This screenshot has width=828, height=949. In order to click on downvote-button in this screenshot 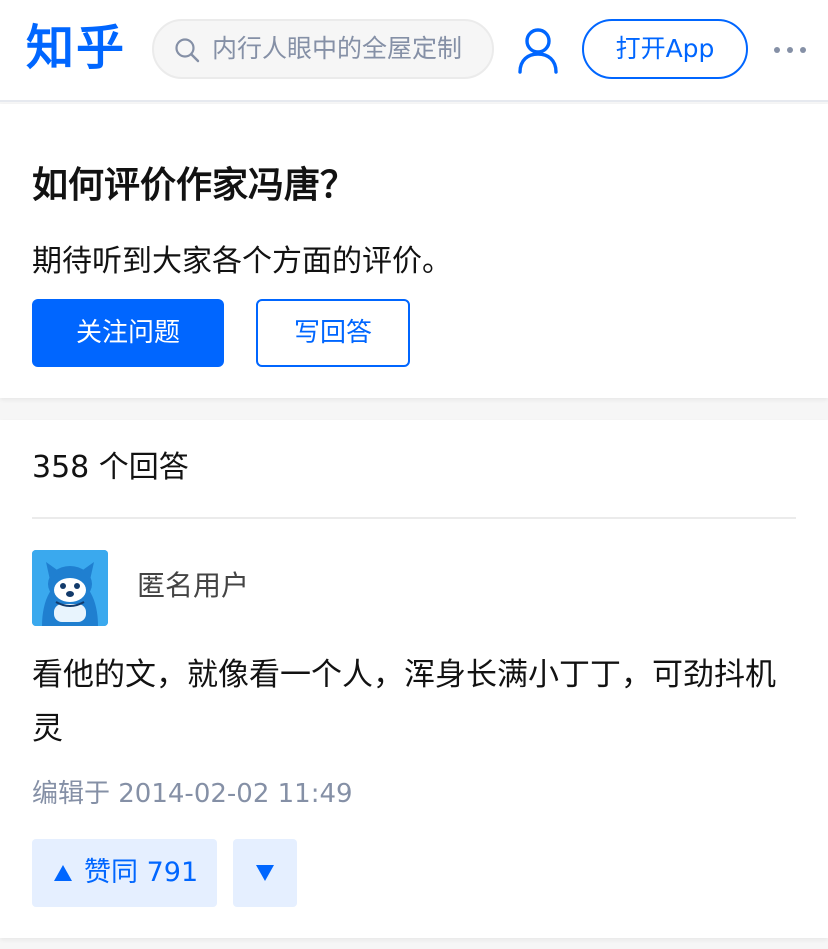, I will do `click(265, 873)`.